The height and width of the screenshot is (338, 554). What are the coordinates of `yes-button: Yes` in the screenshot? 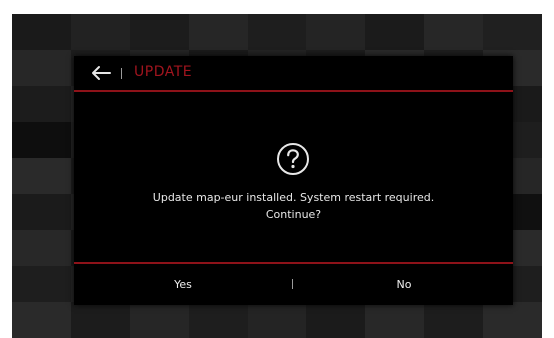 It's located at (183, 284).